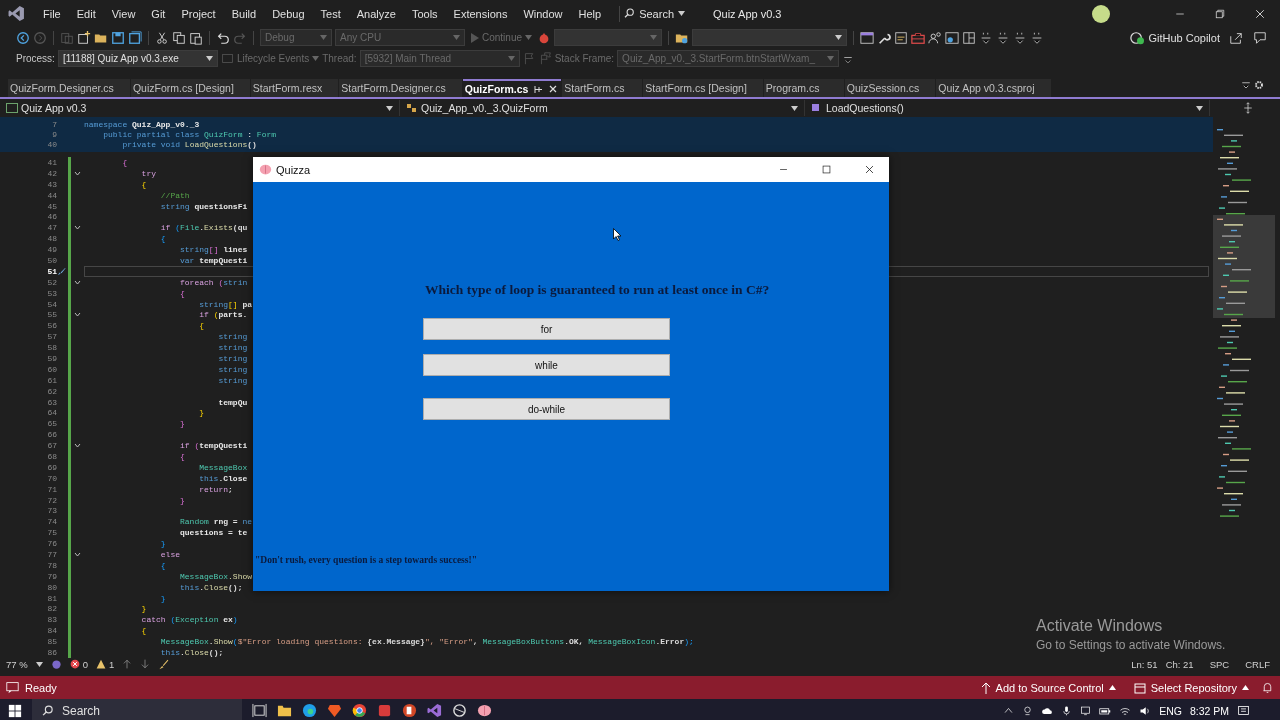 The image size is (1280, 720). What do you see at coordinates (259, 710) in the screenshot?
I see `task-view-icon` at bounding box center [259, 710].